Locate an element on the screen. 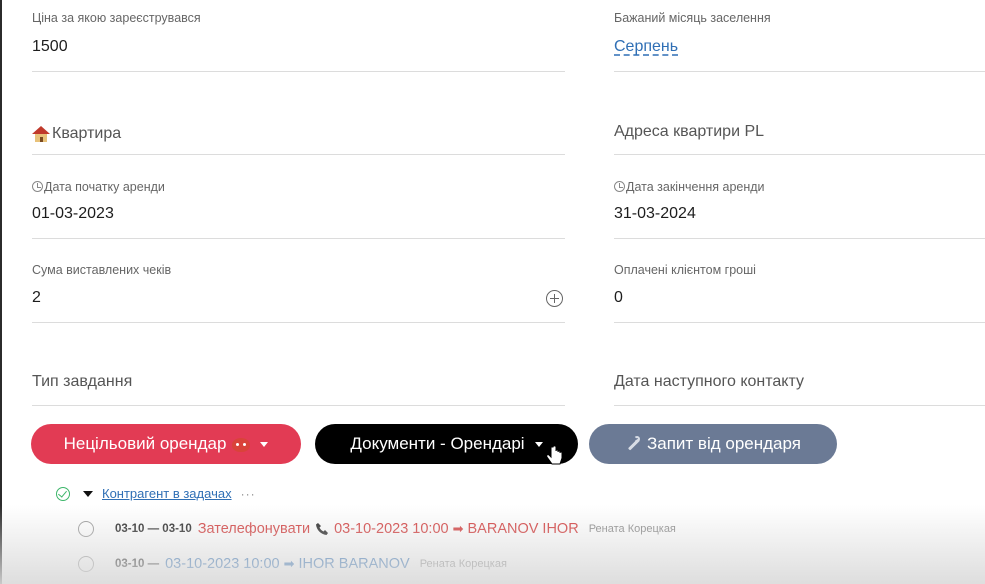 The image size is (985, 584). task-type-placeholder: Тип завдання is located at coordinates (298, 382).